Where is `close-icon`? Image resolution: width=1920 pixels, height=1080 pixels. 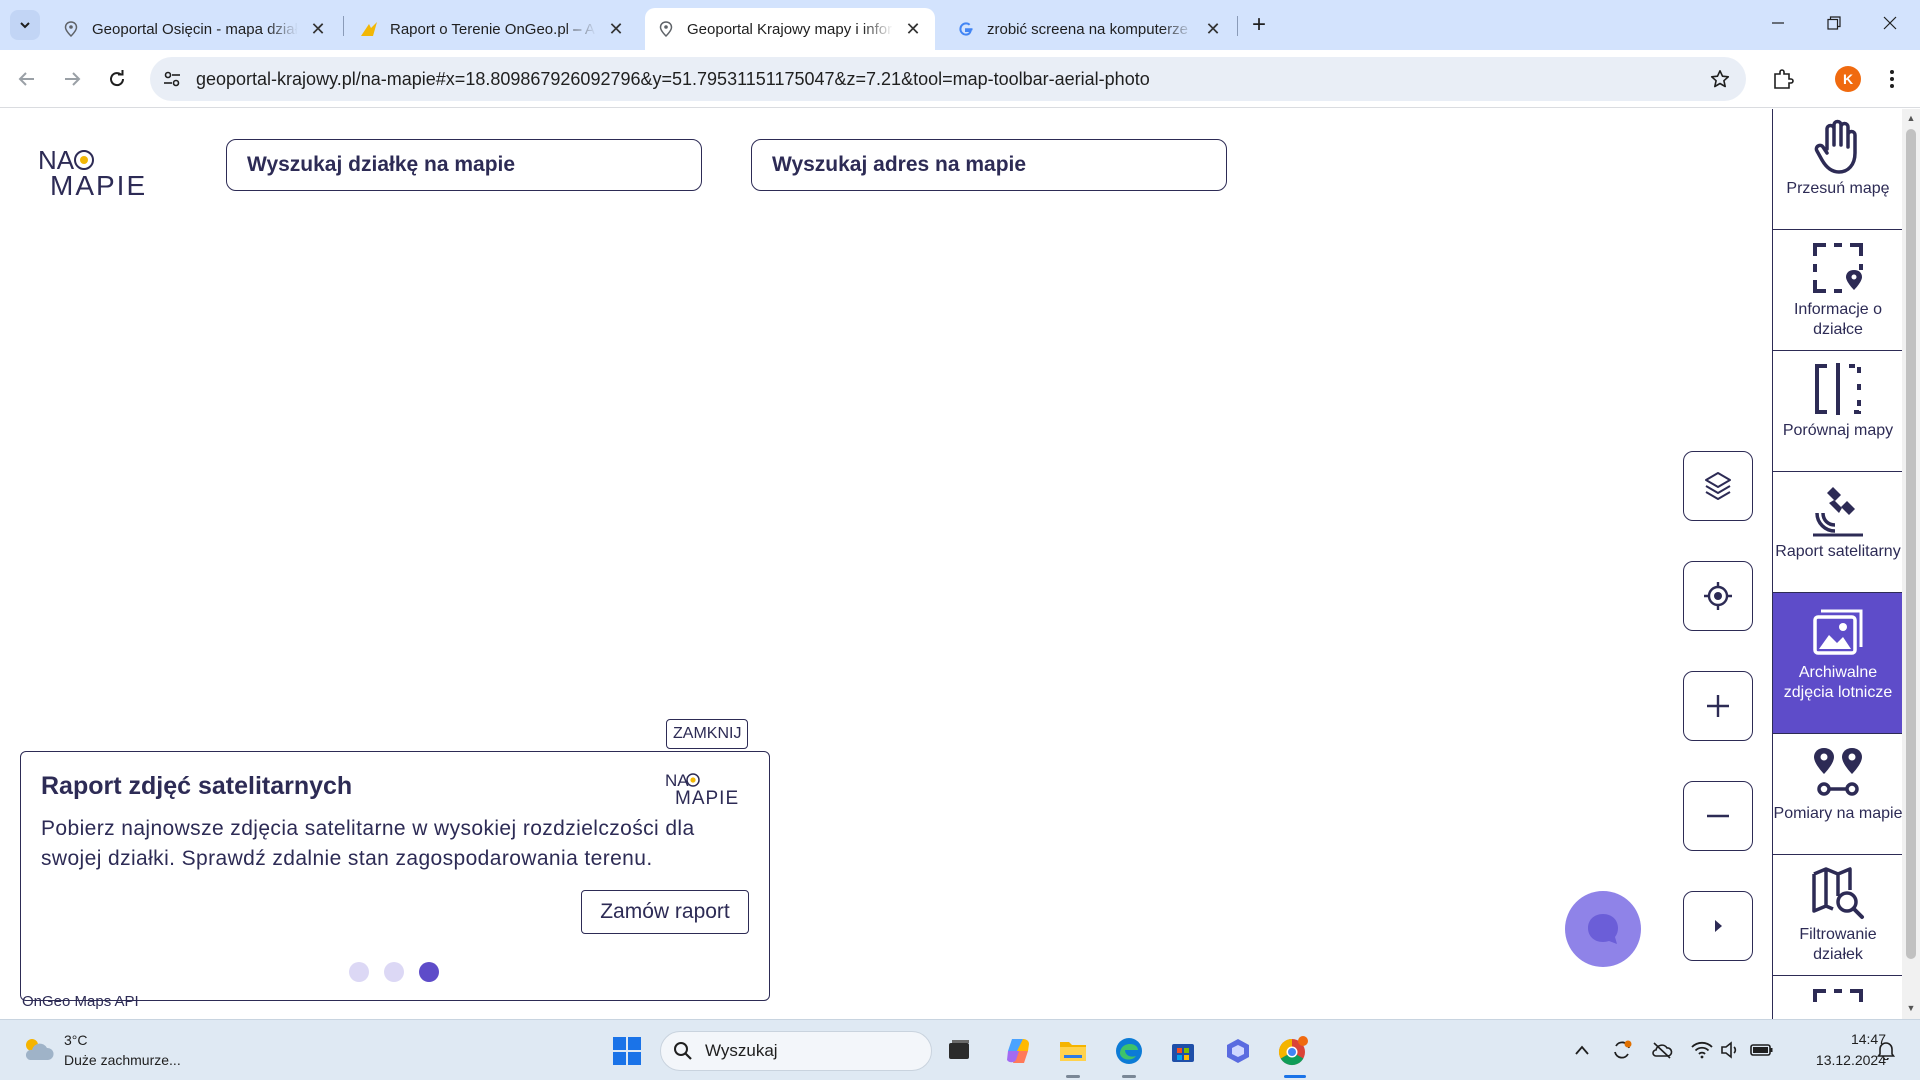
close-icon is located at coordinates (1890, 23).